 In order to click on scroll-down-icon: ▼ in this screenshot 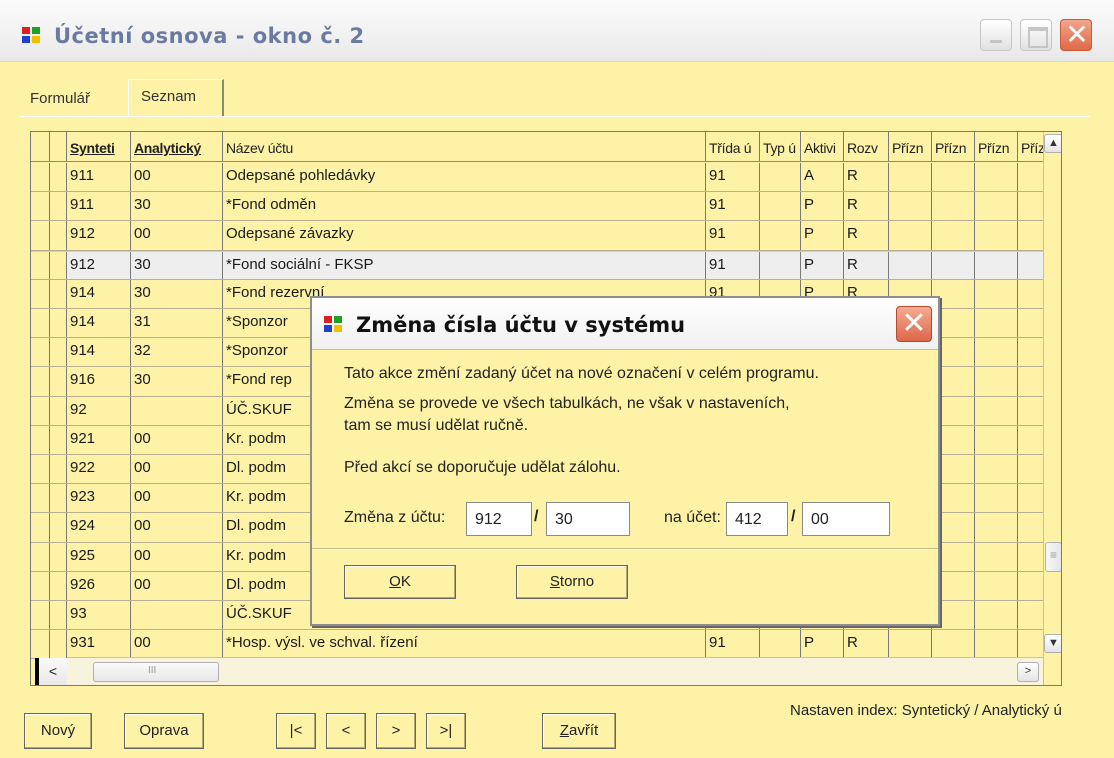, I will do `click(1052, 643)`.